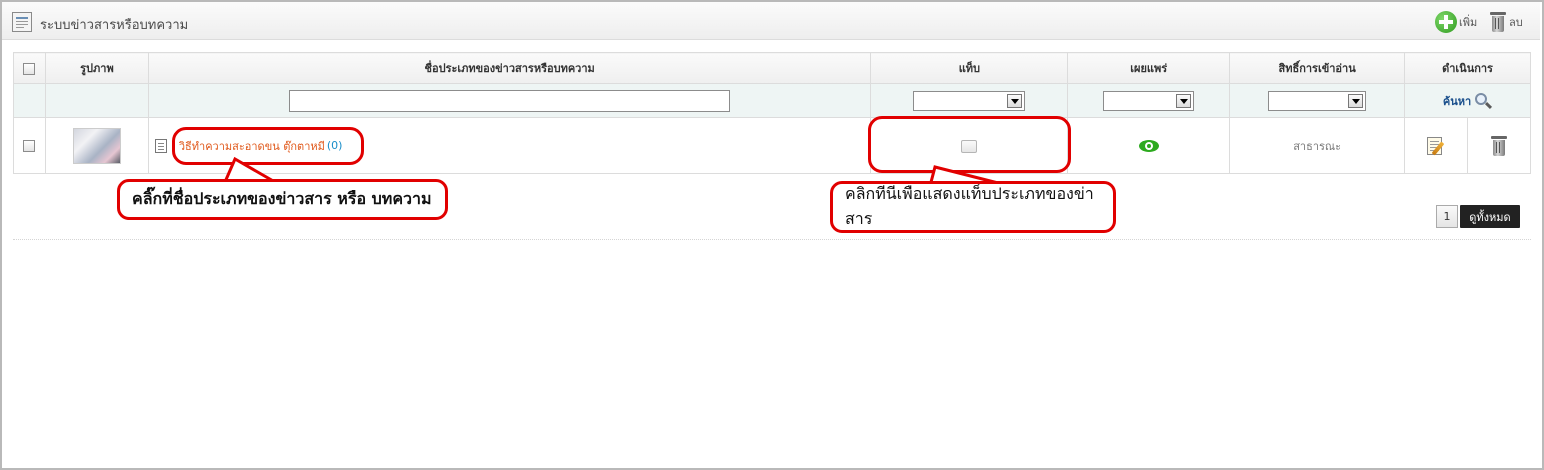 The width and height of the screenshot is (1544, 470). I want to click on delete-button: ลบ, so click(1506, 22).